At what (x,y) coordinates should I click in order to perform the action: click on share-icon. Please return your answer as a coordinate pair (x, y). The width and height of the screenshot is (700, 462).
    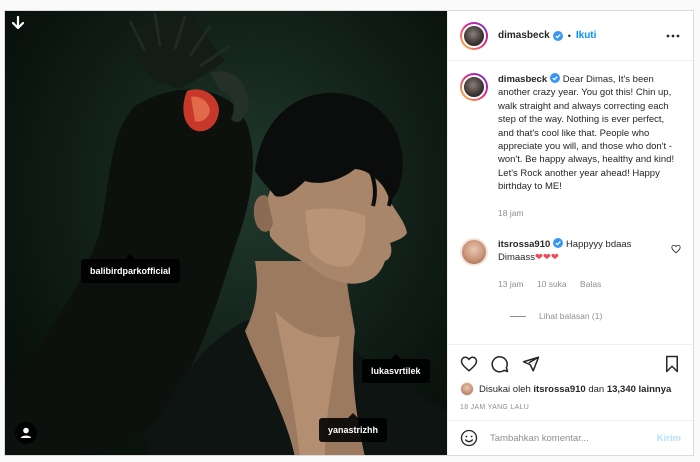
    Looking at the image, I should click on (531, 364).